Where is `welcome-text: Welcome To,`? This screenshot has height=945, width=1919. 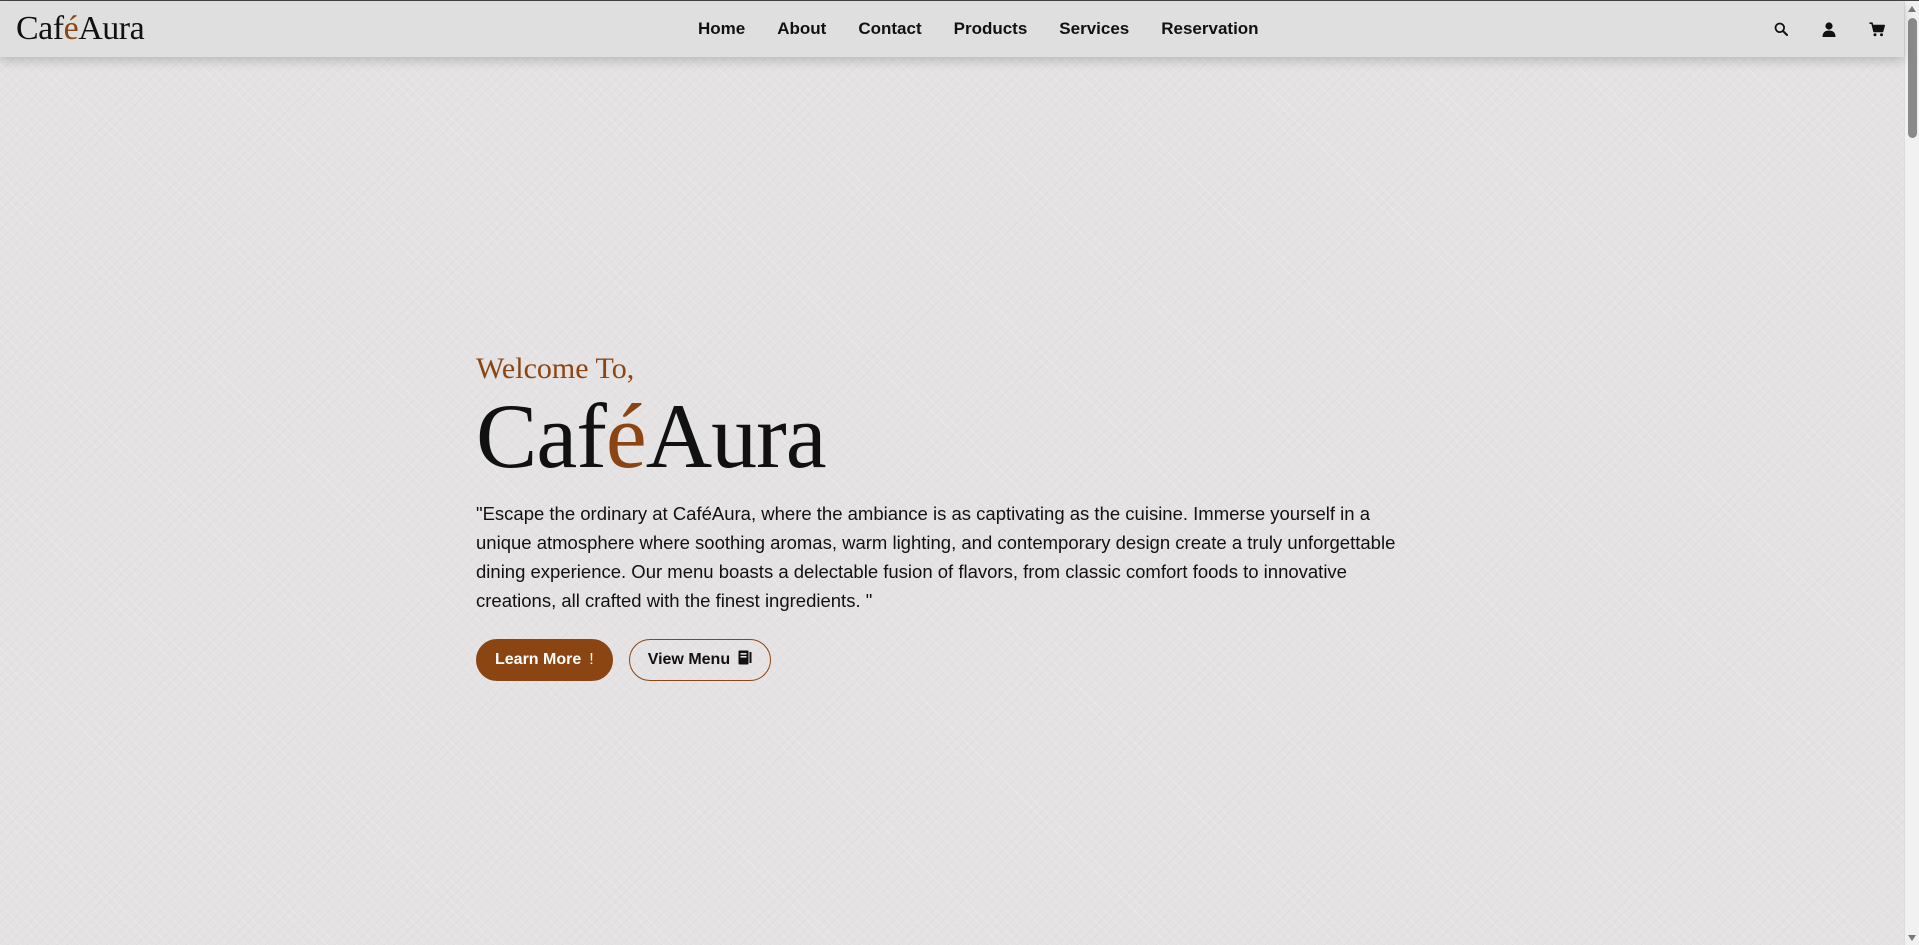 welcome-text: Welcome To, is located at coordinates (555, 368).